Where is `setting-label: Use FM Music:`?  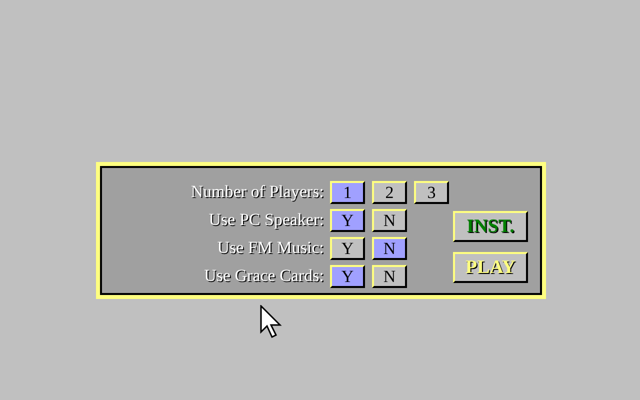
setting-label: Use FM Music: is located at coordinates (270, 248).